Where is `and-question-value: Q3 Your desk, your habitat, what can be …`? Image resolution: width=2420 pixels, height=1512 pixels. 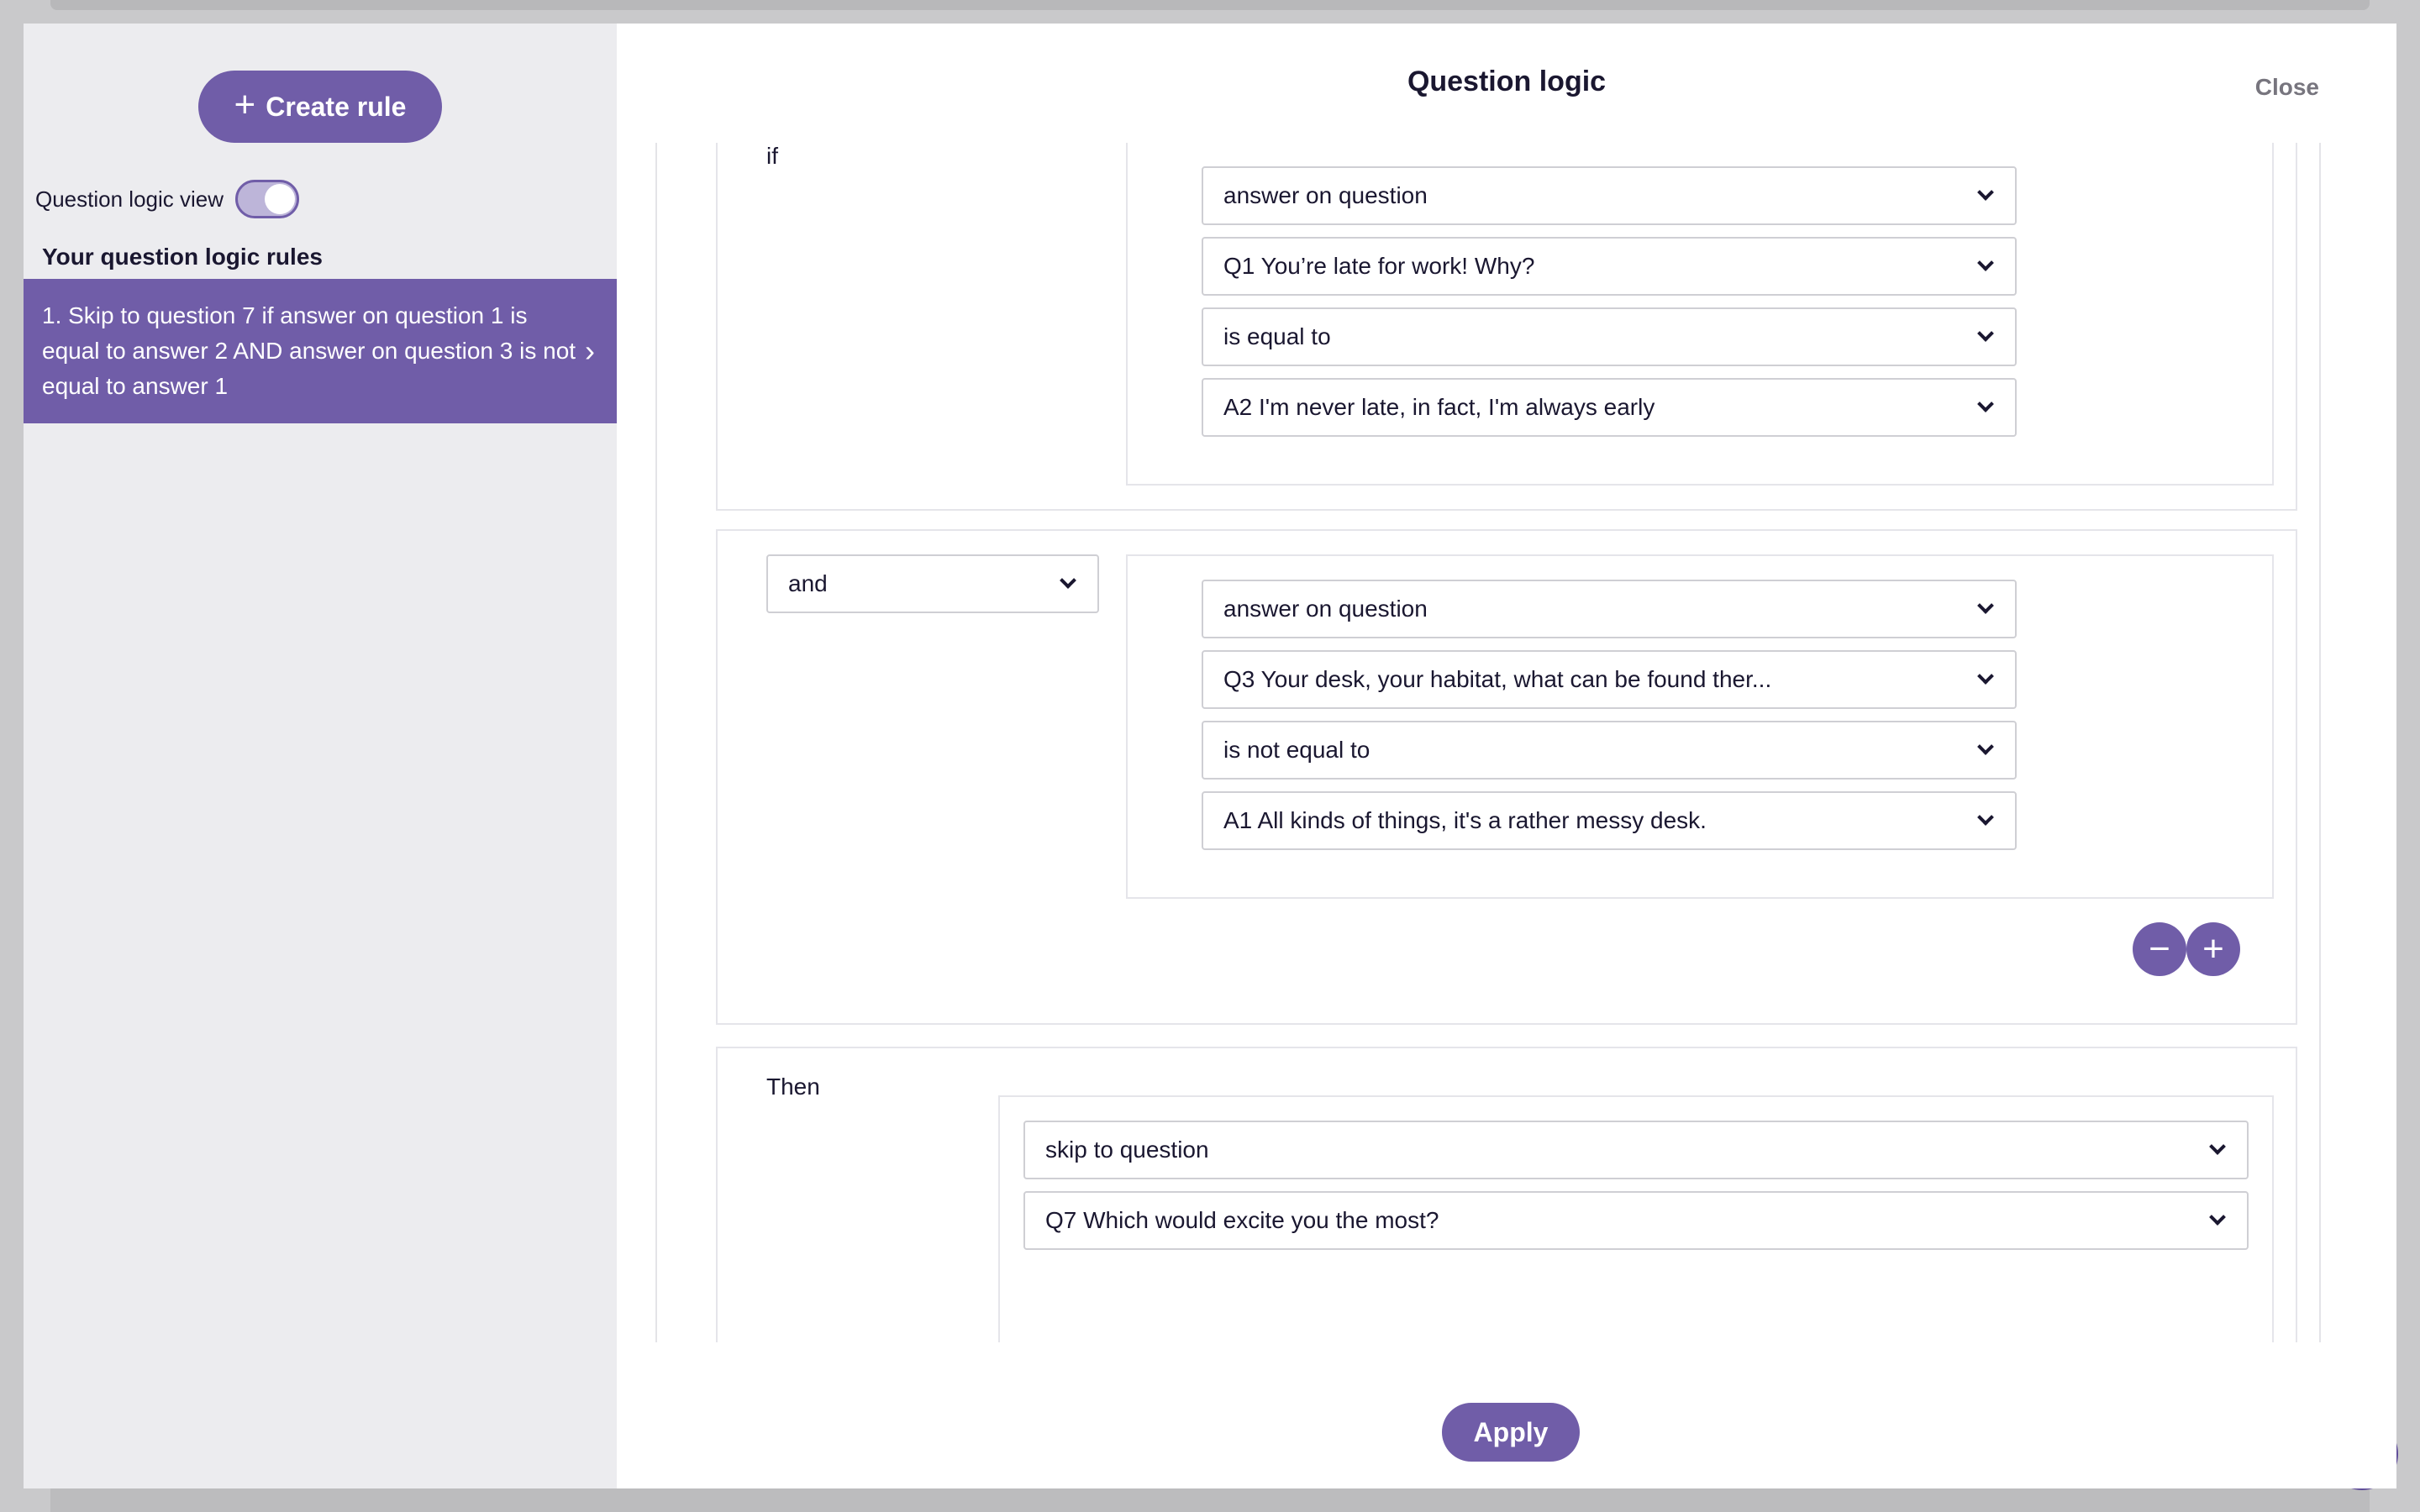 and-question-value: Q3 Your desk, your habitat, what can be … is located at coordinates (1498, 679).